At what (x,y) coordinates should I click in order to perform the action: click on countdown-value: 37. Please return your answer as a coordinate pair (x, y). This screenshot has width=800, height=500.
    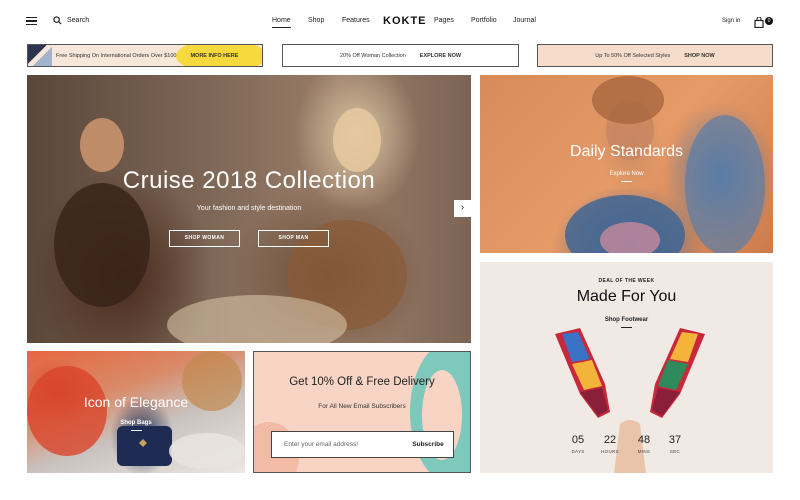
    Looking at the image, I should click on (675, 440).